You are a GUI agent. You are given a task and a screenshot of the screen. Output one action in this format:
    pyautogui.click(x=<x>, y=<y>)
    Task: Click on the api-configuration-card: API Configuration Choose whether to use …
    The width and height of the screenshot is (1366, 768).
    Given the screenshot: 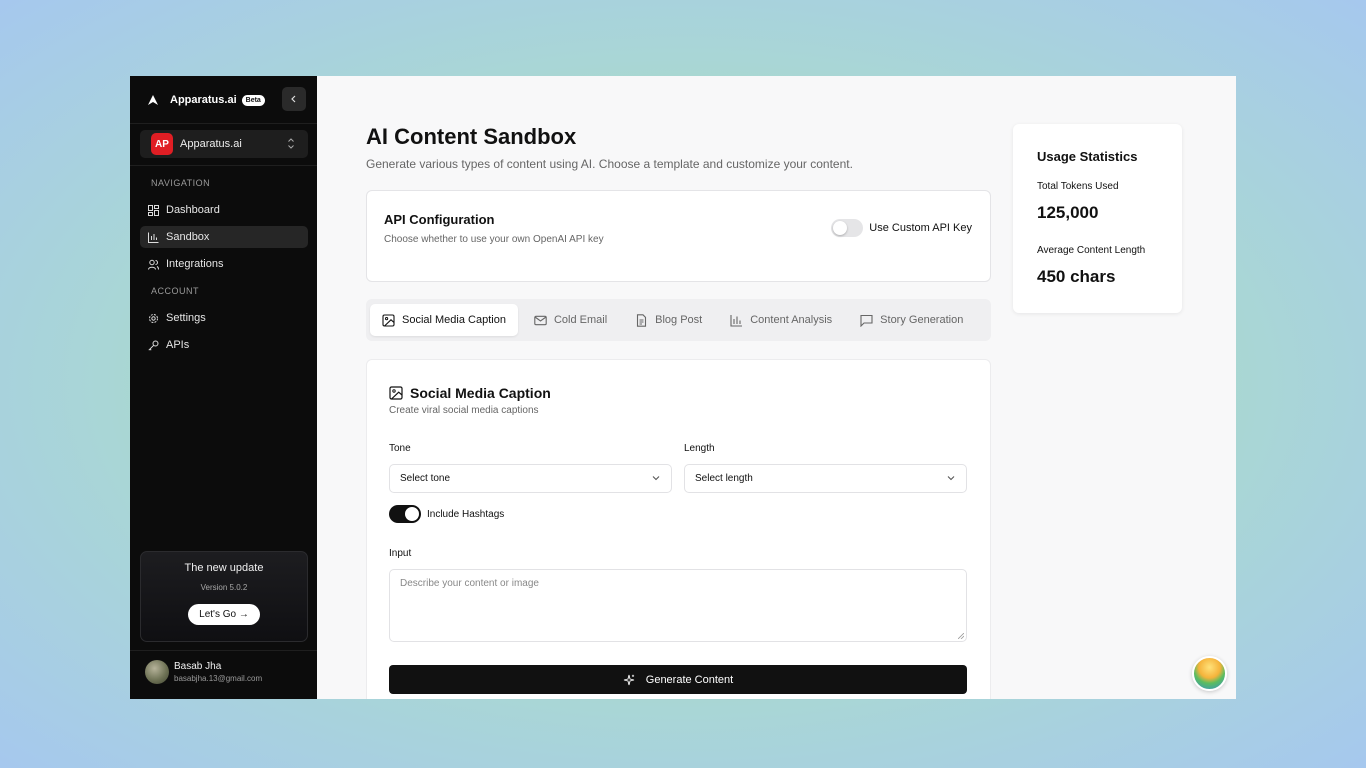 What is the action you would take?
    pyautogui.click(x=678, y=236)
    